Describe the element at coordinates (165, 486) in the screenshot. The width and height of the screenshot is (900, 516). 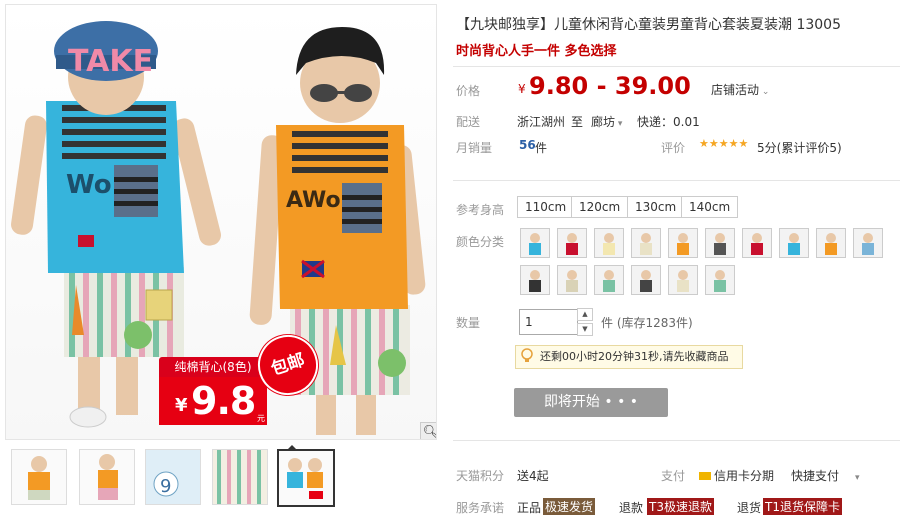
I see `svg-text: 9` at that location.